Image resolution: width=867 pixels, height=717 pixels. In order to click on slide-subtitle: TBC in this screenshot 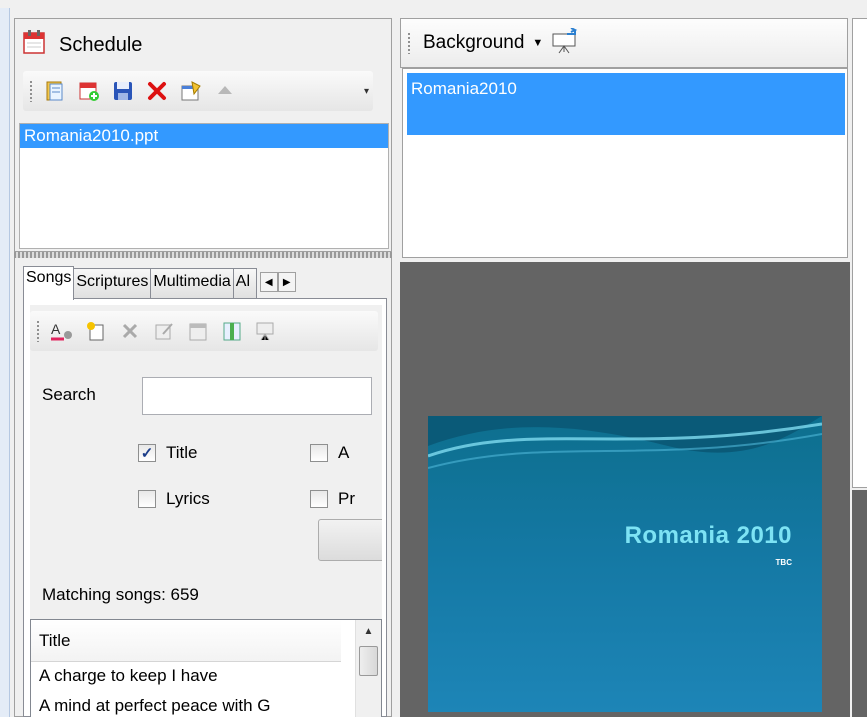, I will do `click(783, 562)`.